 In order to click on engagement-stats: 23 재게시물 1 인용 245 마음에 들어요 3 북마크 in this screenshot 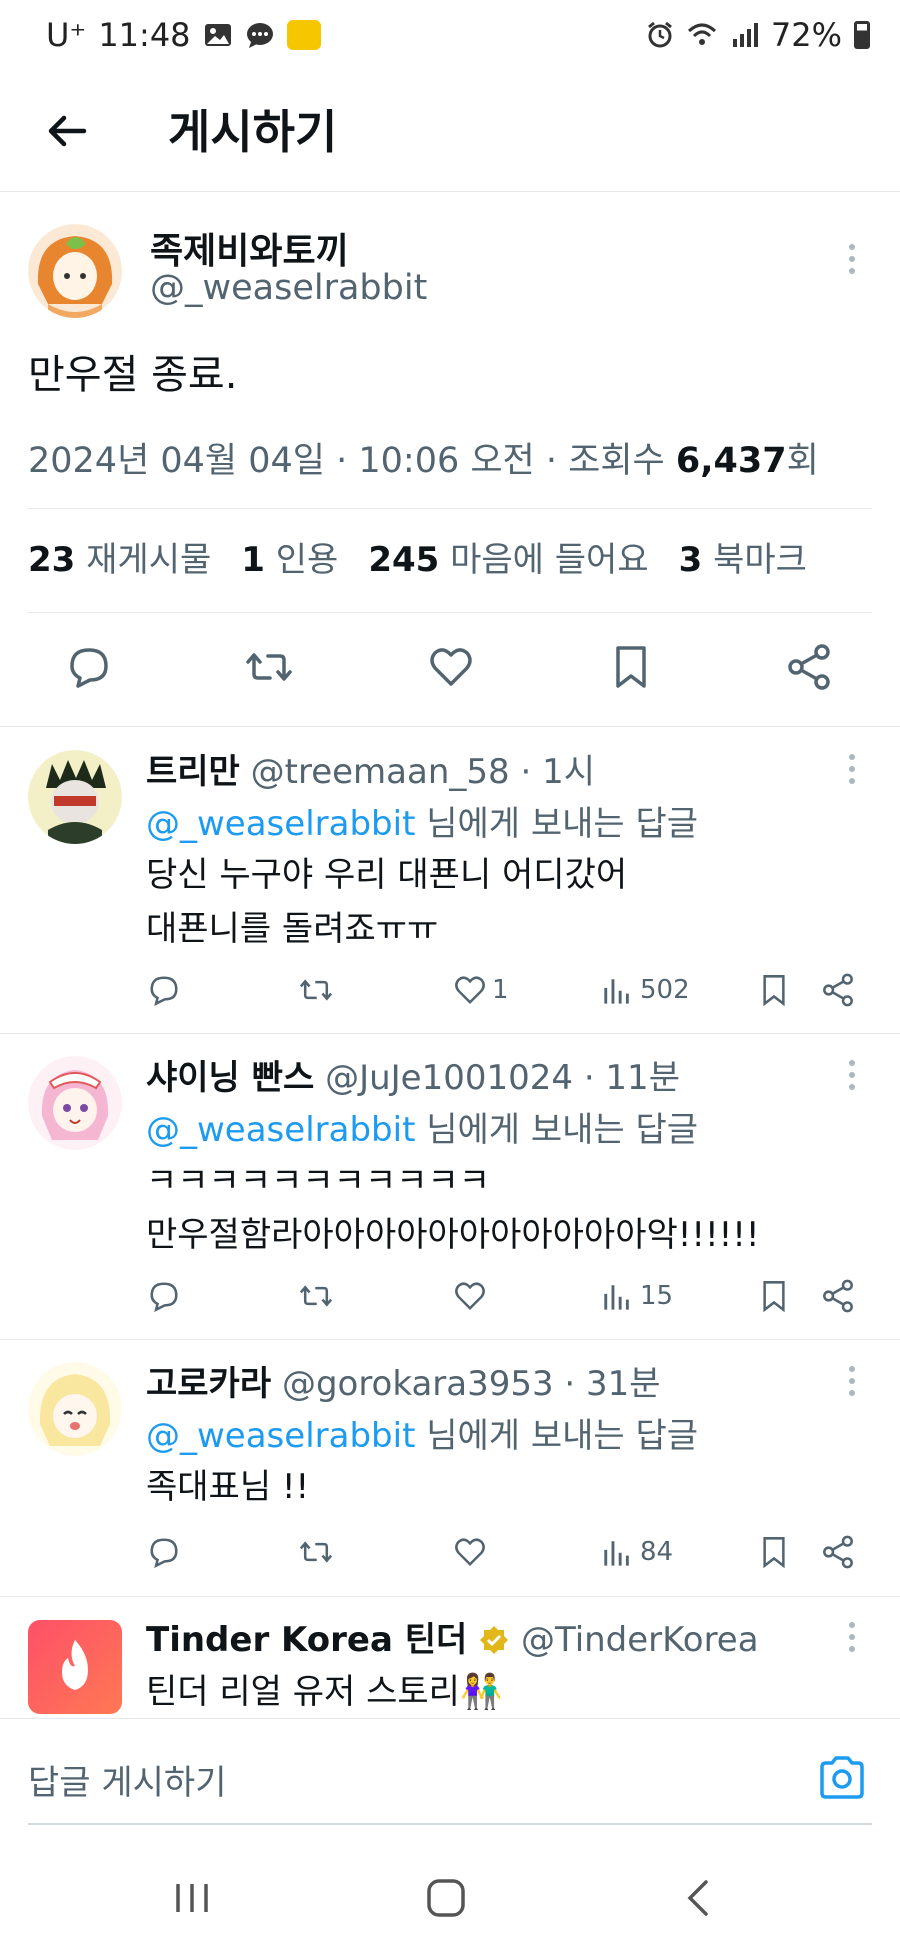, I will do `click(417, 556)`.